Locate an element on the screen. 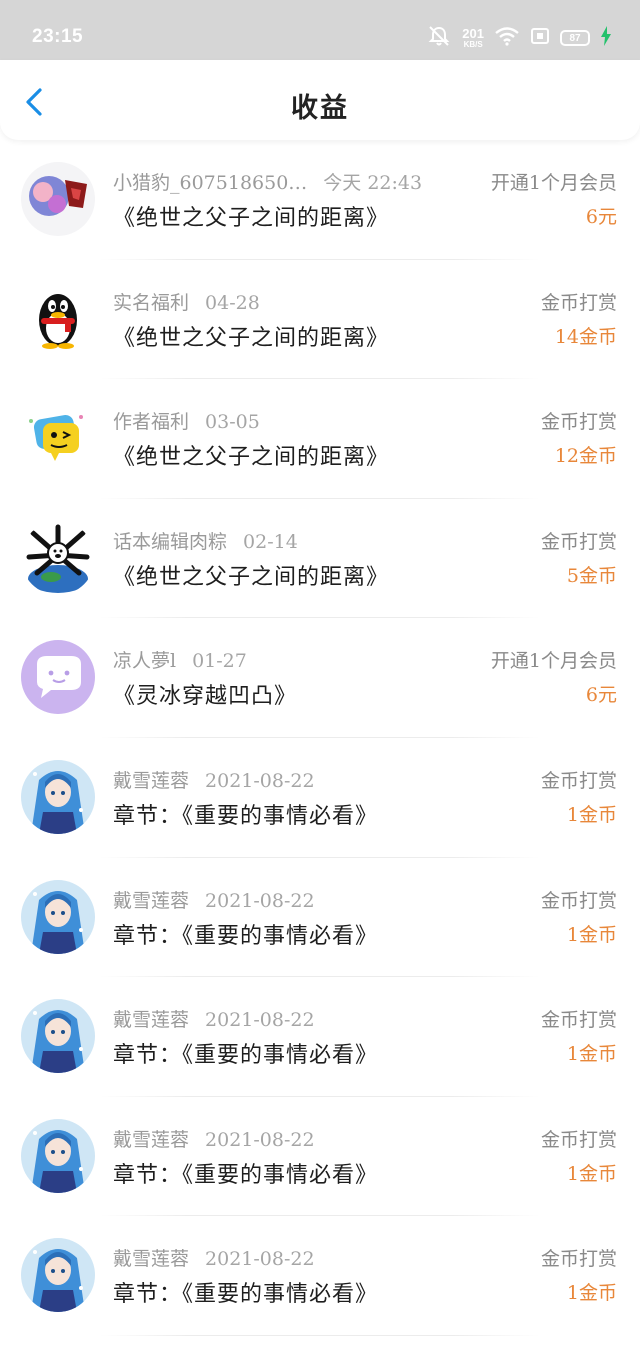 This screenshot has height=1351, width=640. mute-bell-icon is located at coordinates (439, 38).